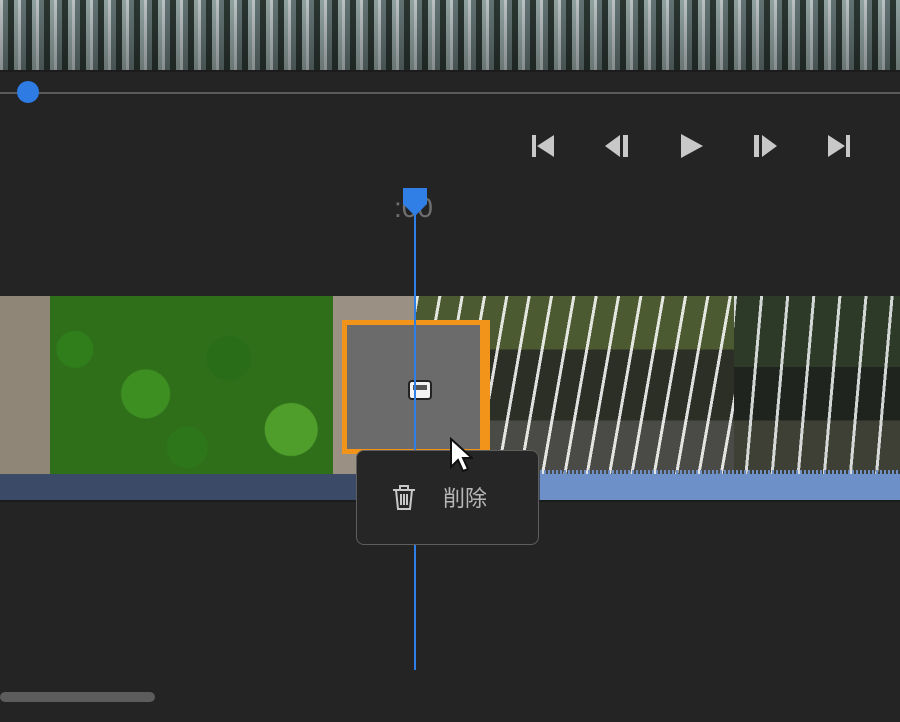 This screenshot has height=722, width=900. What do you see at coordinates (720, 485) in the screenshot?
I see `audio-track-right` at bounding box center [720, 485].